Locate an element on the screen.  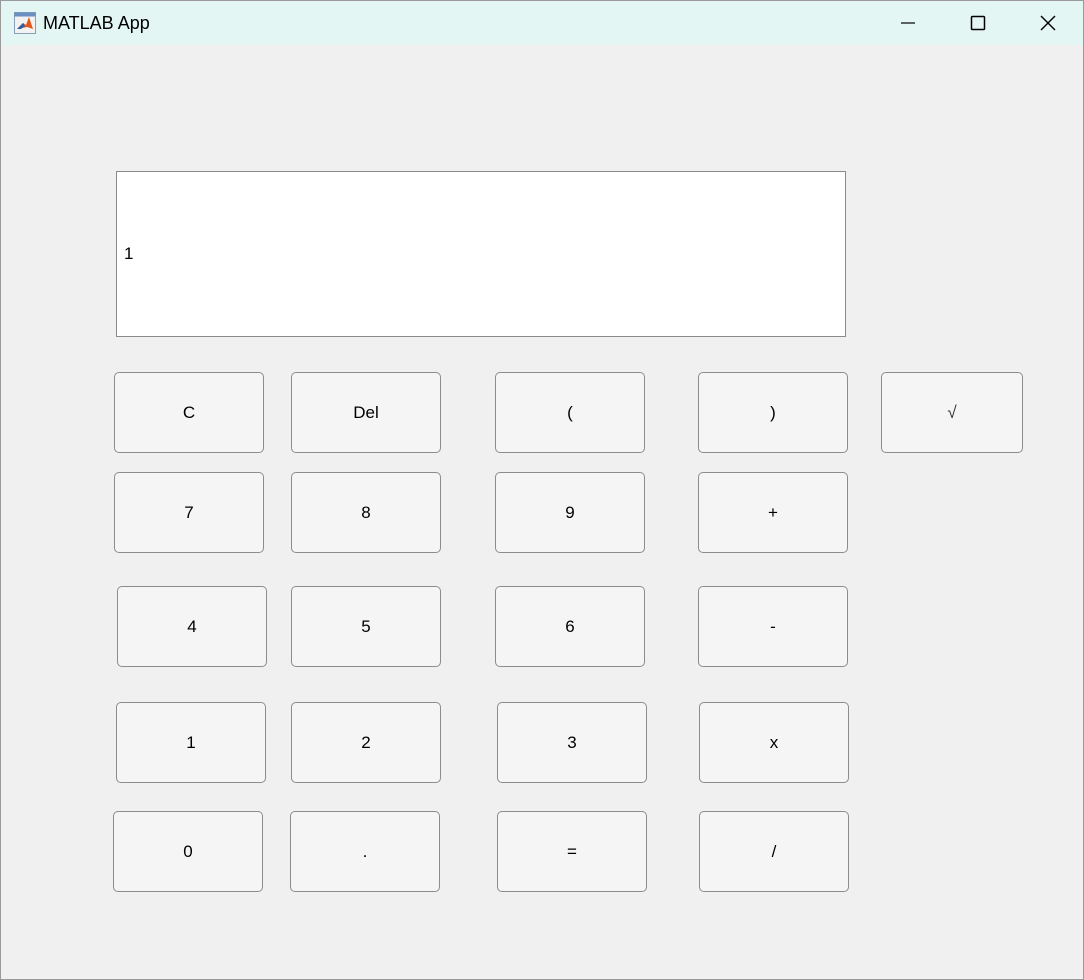
display-value: 1 is located at coordinates (129, 253).